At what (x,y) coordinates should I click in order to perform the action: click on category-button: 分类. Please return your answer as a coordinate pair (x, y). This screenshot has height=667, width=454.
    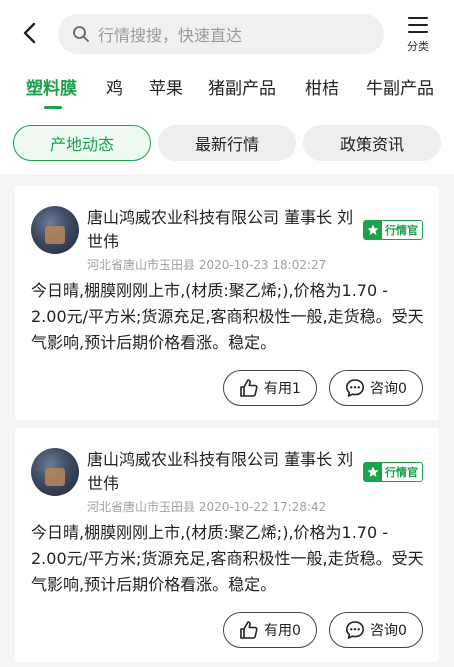
    Looking at the image, I should click on (418, 36).